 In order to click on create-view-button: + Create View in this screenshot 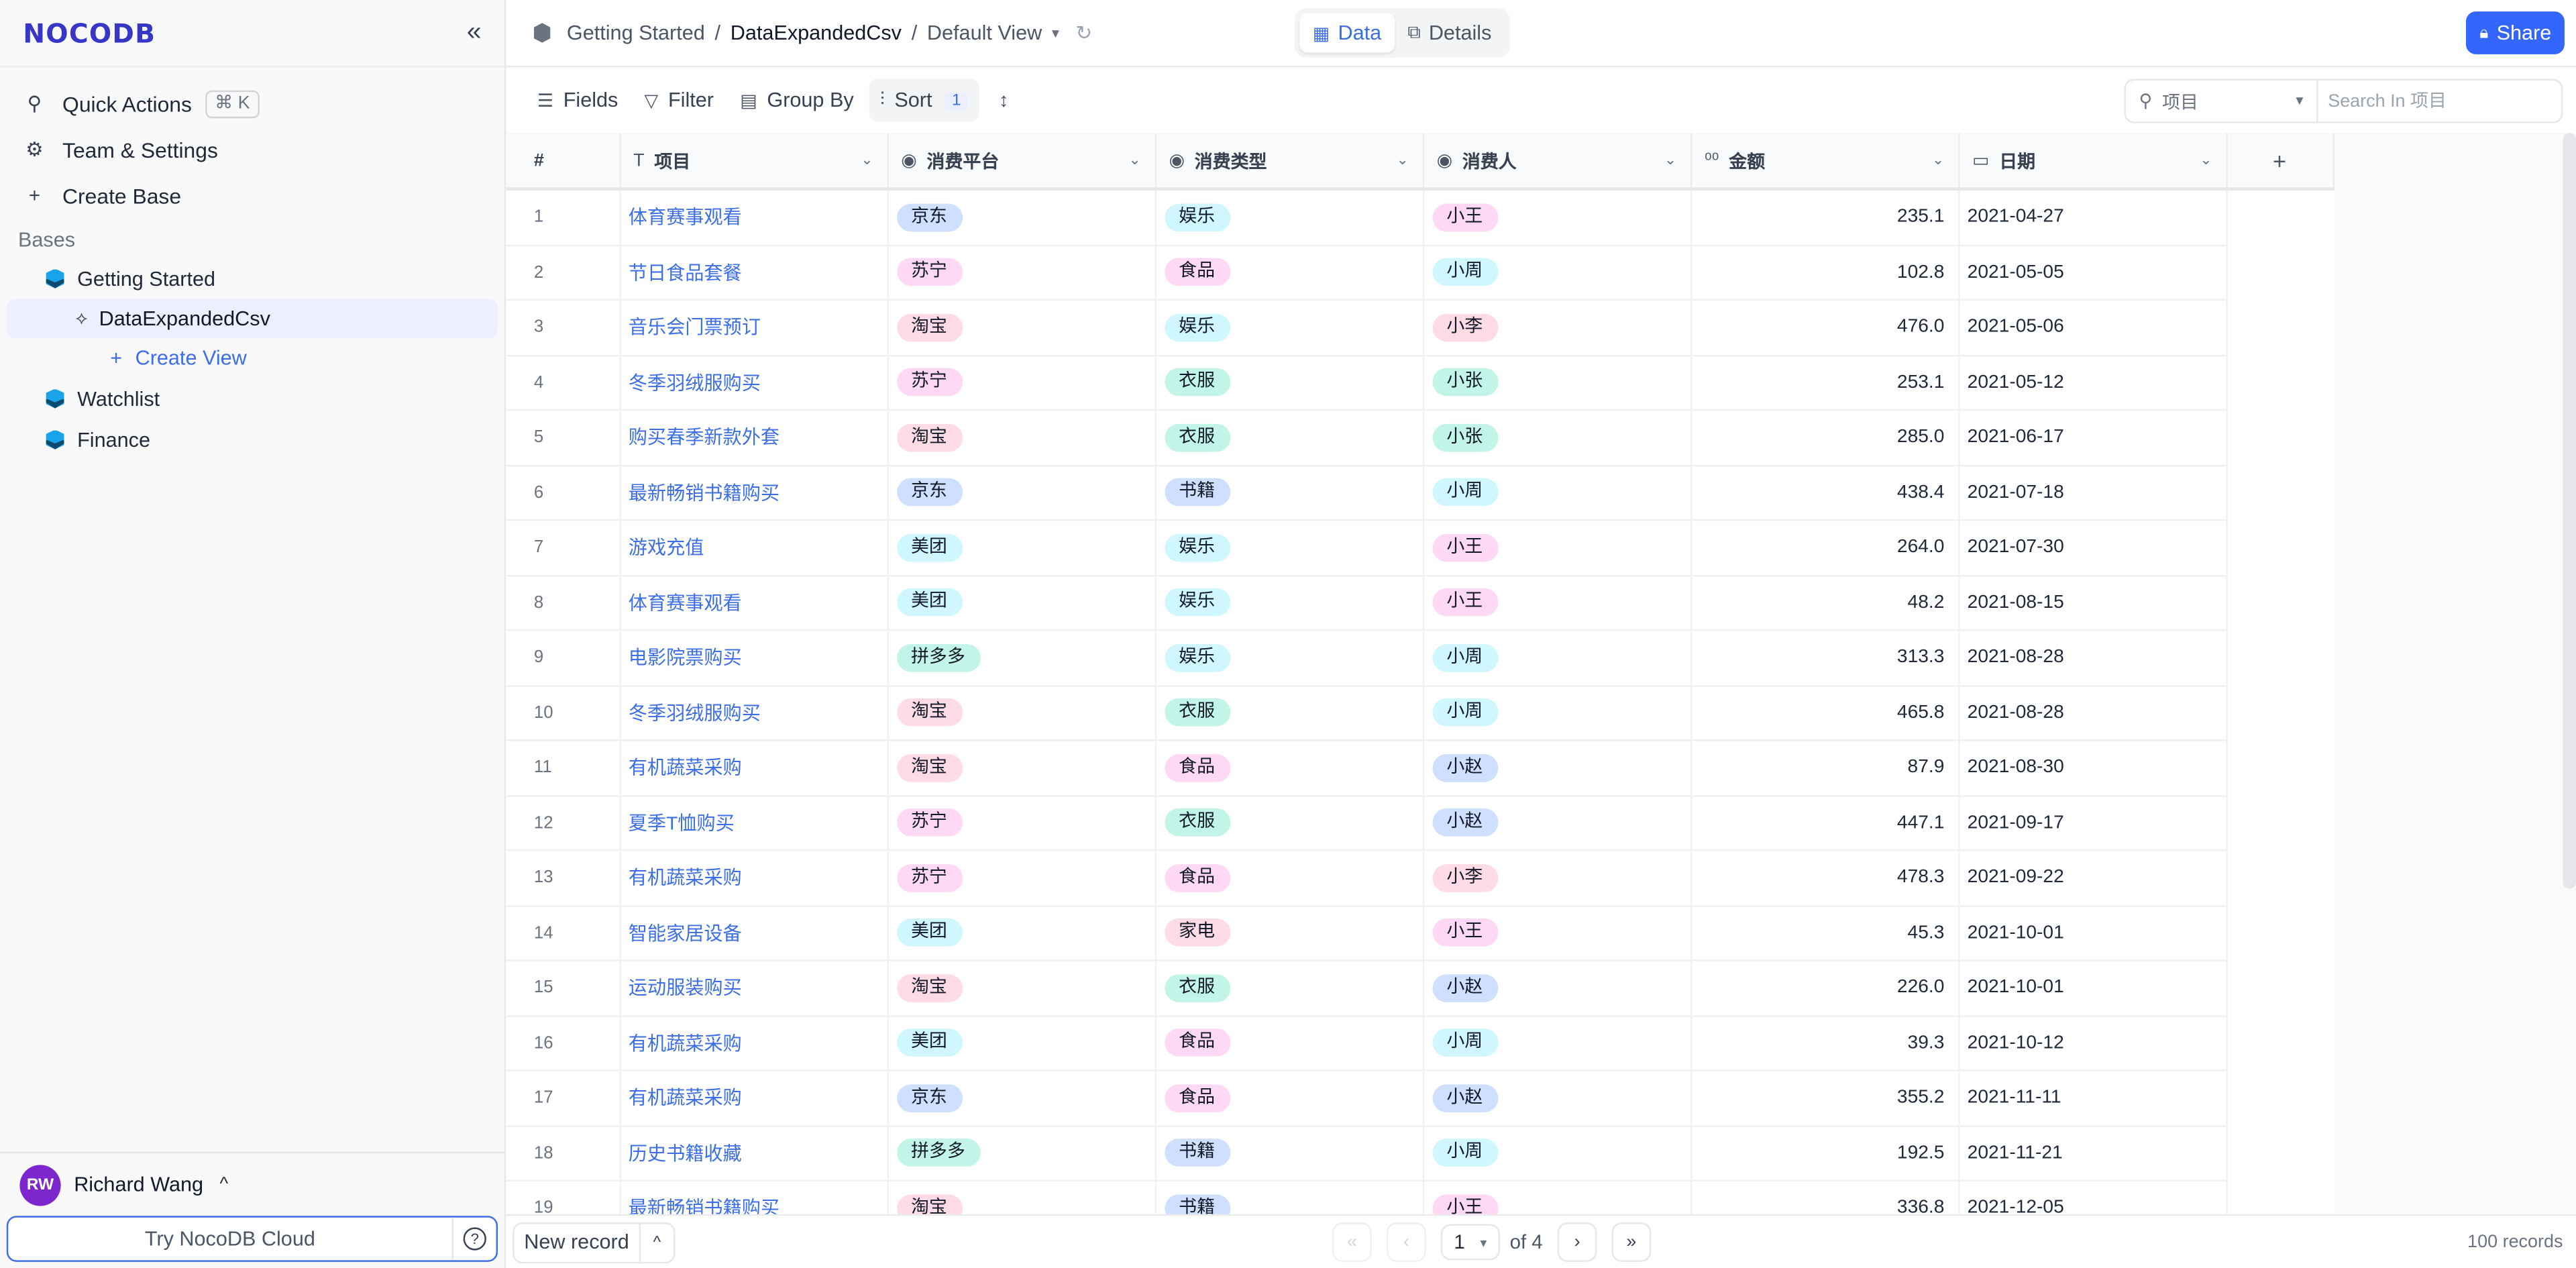, I will do `click(252, 358)`.